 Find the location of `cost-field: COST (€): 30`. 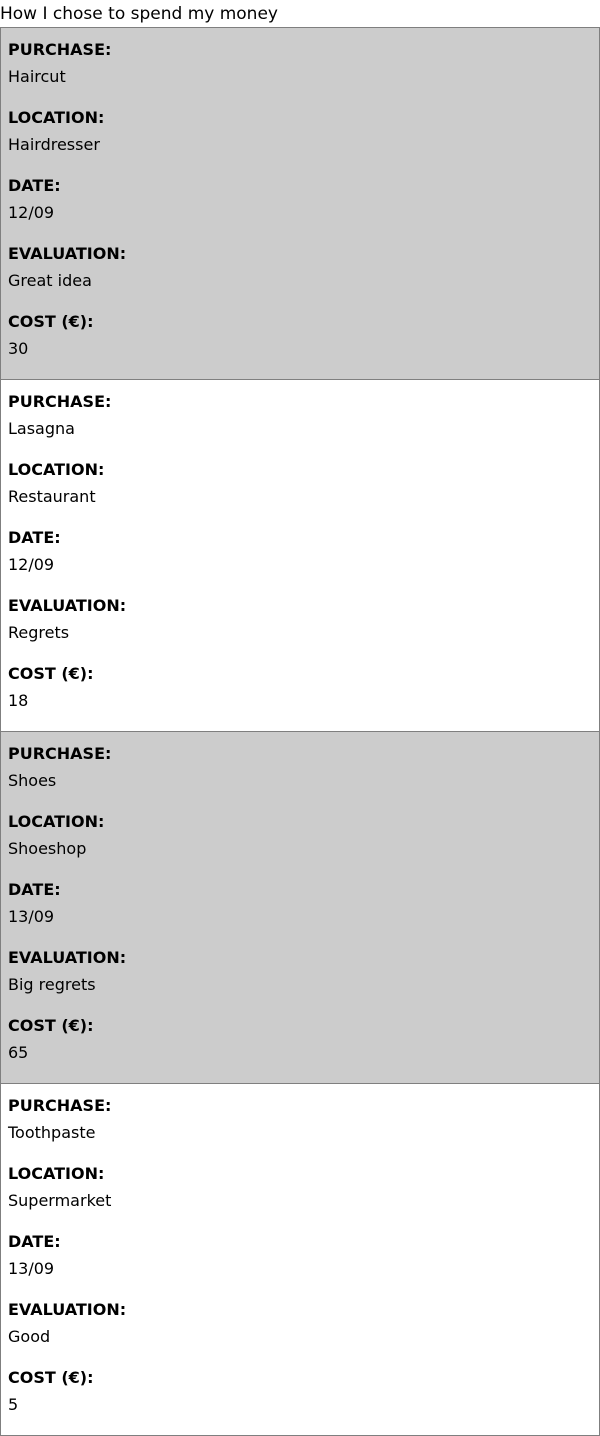

cost-field: COST (€): 30 is located at coordinates (300, 342).